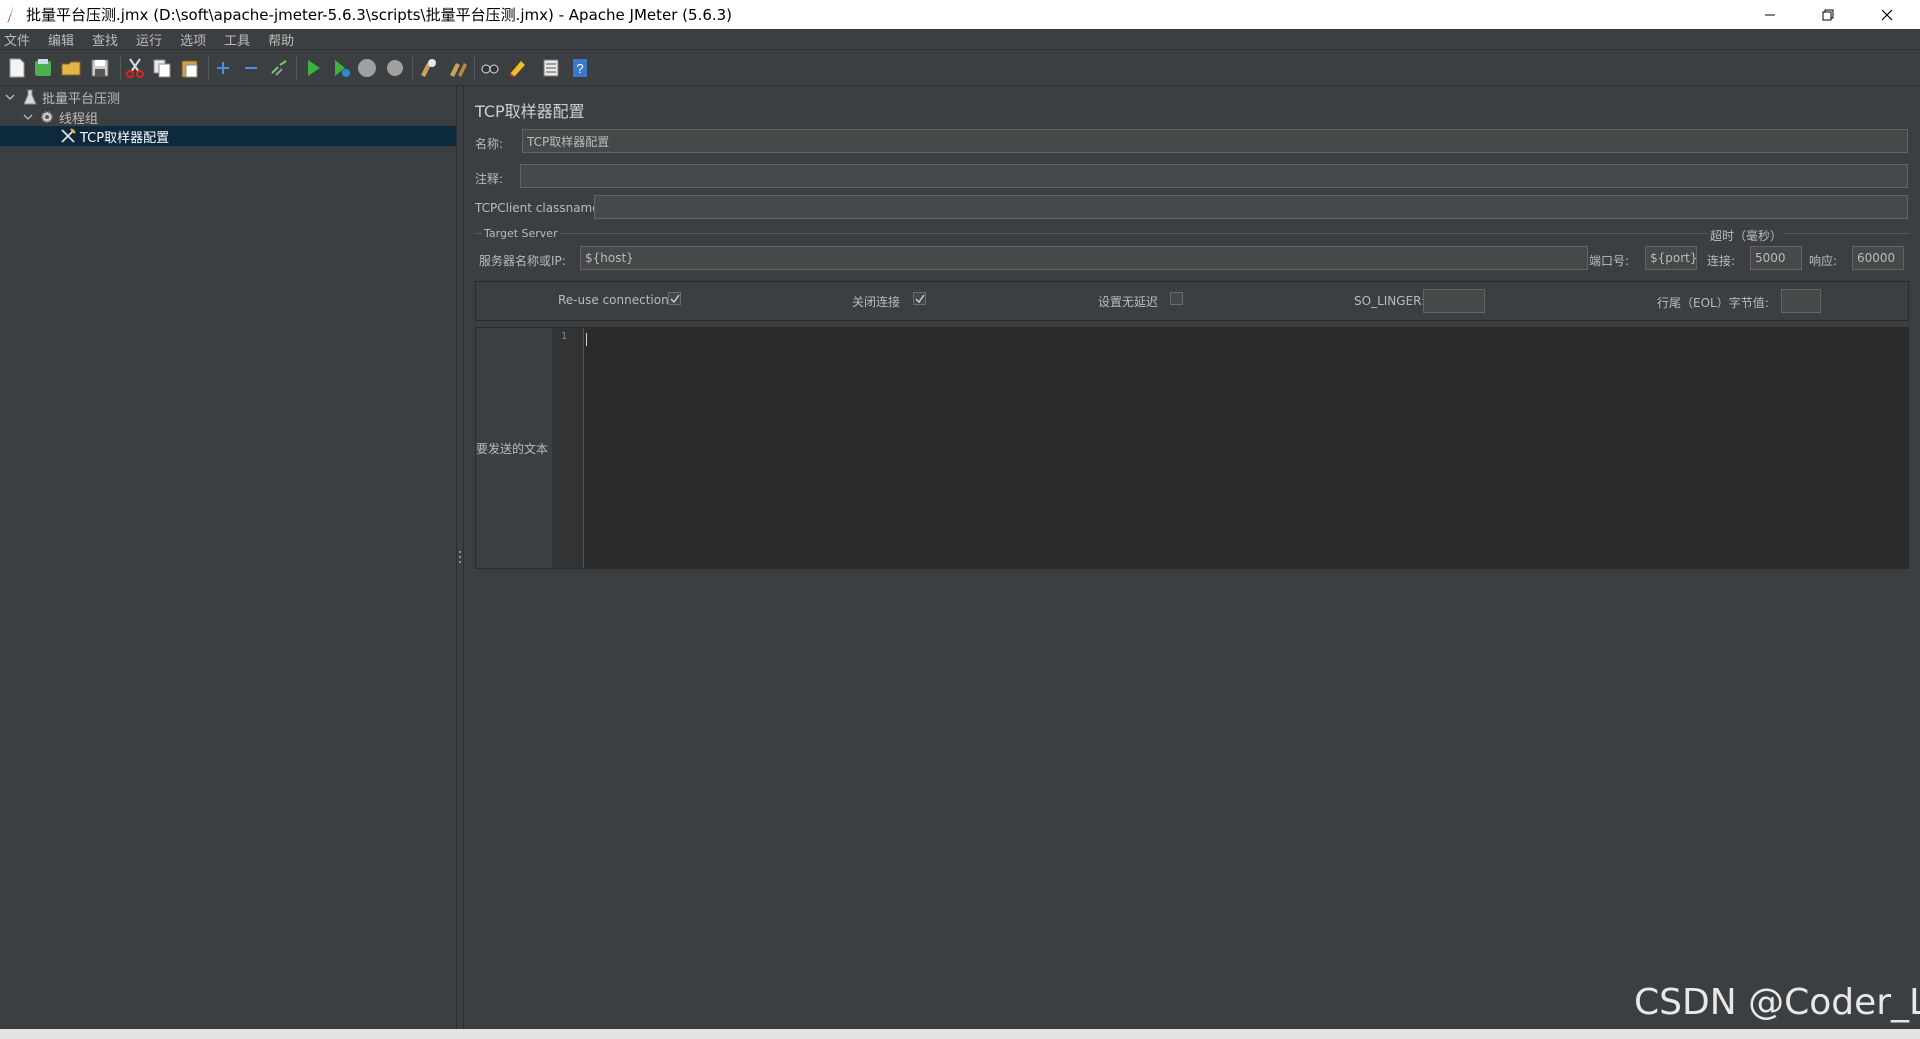  I want to click on splitter-grip-icon, so click(460, 557).